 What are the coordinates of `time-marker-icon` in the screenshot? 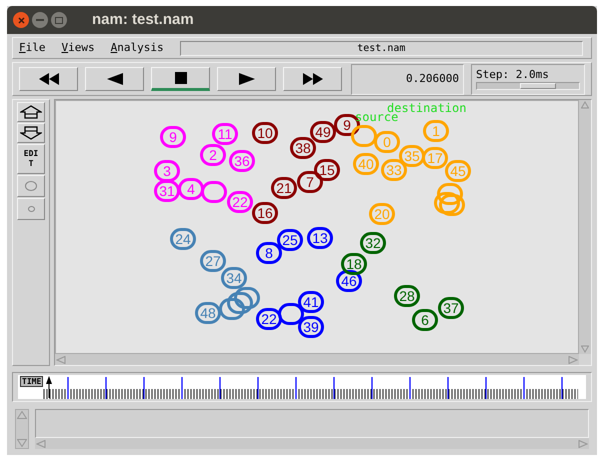 It's located at (49, 387).